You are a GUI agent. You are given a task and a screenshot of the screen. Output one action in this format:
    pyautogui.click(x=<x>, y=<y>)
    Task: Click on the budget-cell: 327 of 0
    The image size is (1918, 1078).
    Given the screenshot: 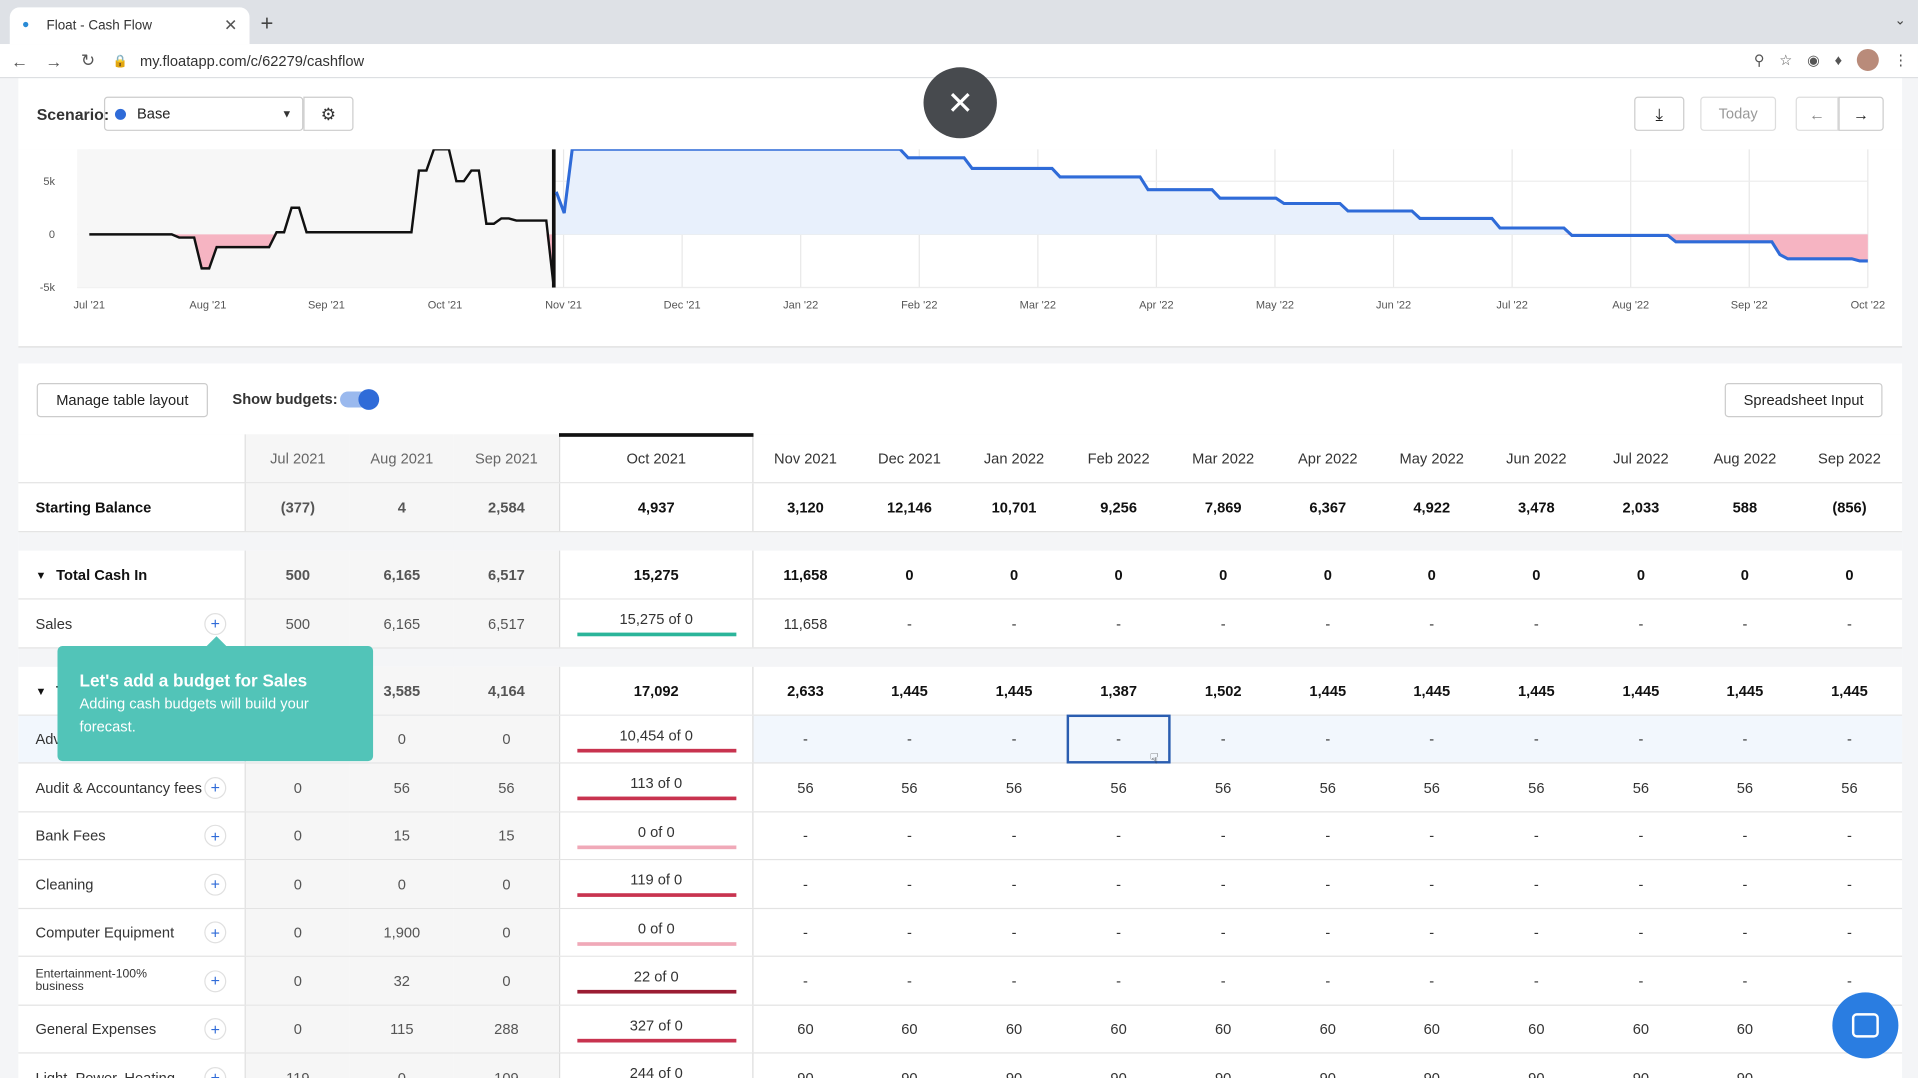 What is the action you would take?
    pyautogui.click(x=656, y=1029)
    